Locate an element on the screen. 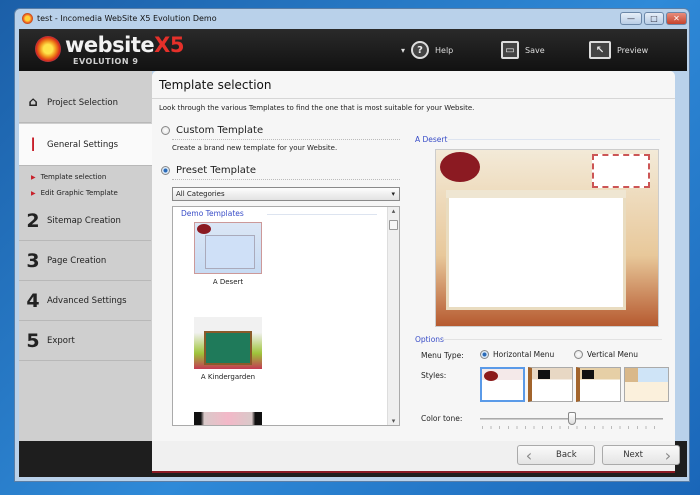 The width and height of the screenshot is (700, 495). save-button: ▭ Save is located at coordinates (523, 50).